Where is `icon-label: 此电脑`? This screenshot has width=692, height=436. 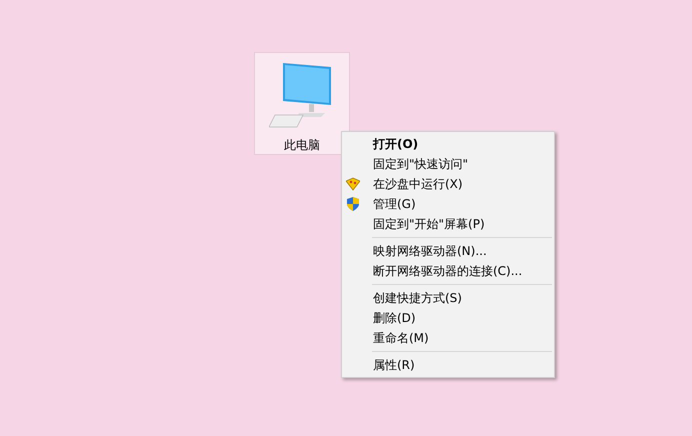
icon-label: 此电脑 is located at coordinates (302, 145).